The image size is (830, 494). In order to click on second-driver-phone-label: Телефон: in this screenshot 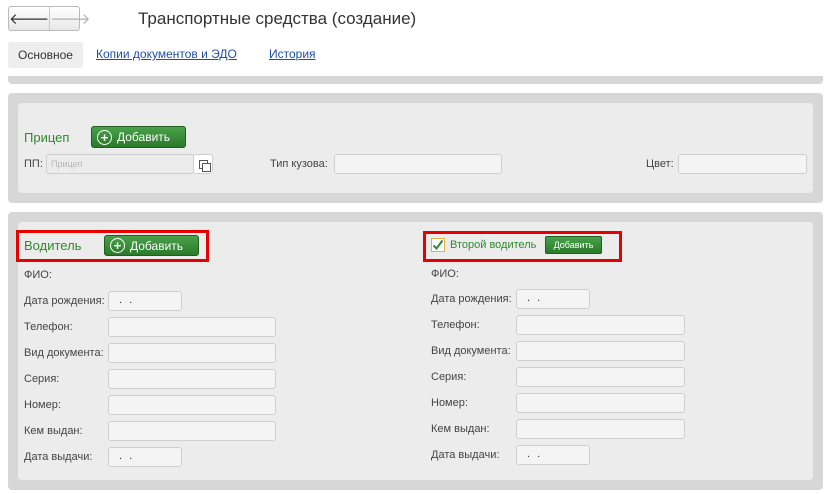, I will do `click(455, 325)`.